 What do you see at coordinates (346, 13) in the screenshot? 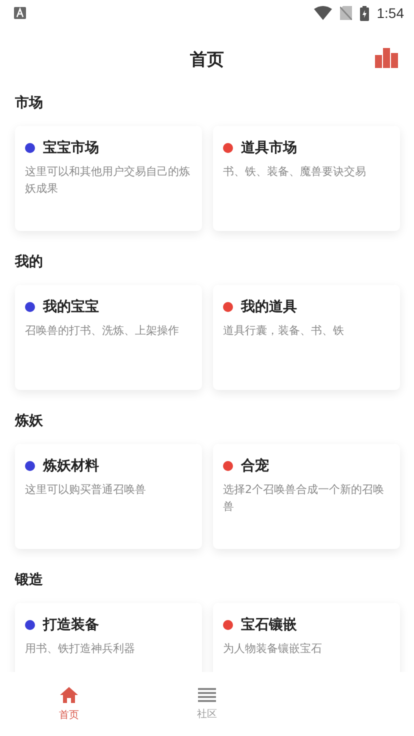
I see `no-sim-icon` at bounding box center [346, 13].